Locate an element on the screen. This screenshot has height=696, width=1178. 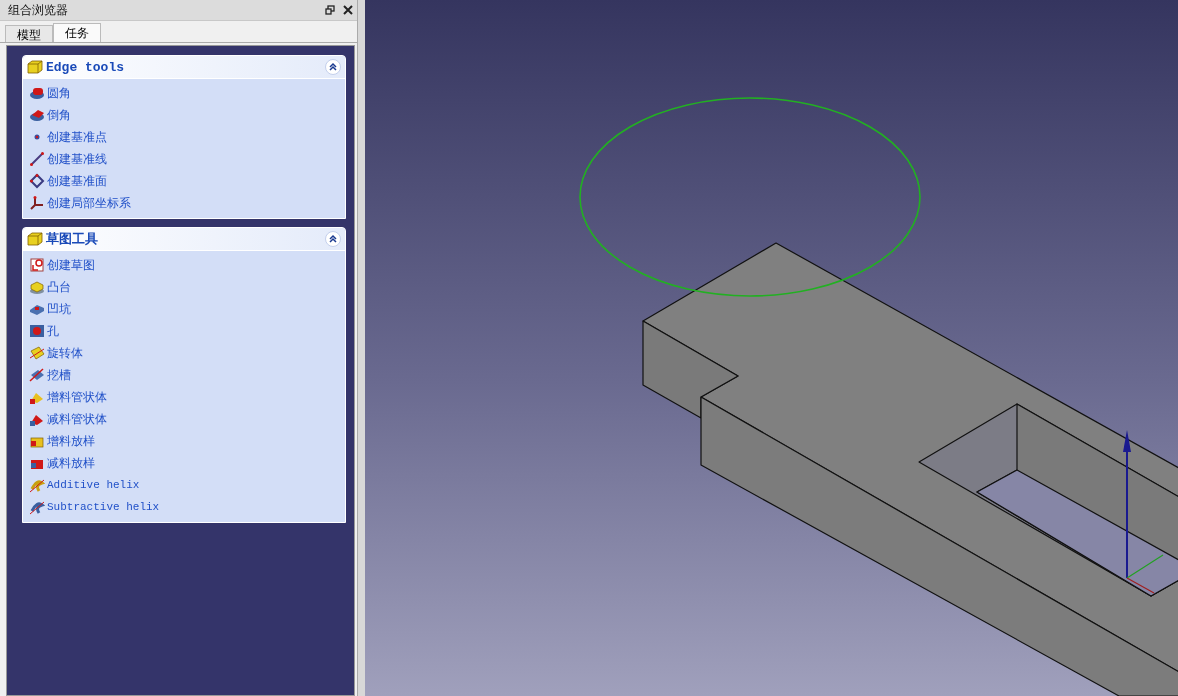
tool-link: Additive helix is located at coordinates (93, 485).